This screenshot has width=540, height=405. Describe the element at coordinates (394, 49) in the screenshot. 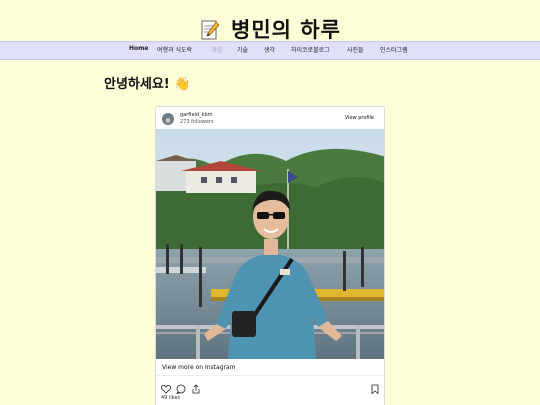

I see `nav-item-instagram: 인스타그램` at that location.